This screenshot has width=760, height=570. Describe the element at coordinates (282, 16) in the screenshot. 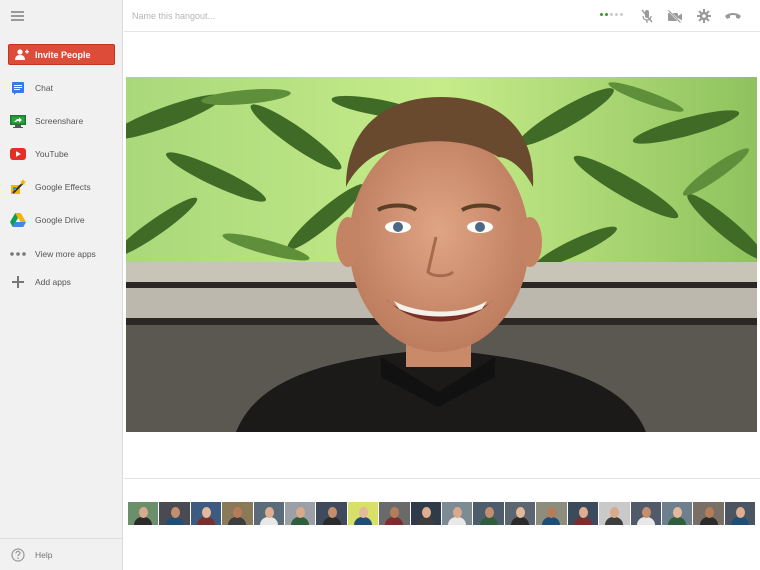

I see `hangout-name-input` at that location.